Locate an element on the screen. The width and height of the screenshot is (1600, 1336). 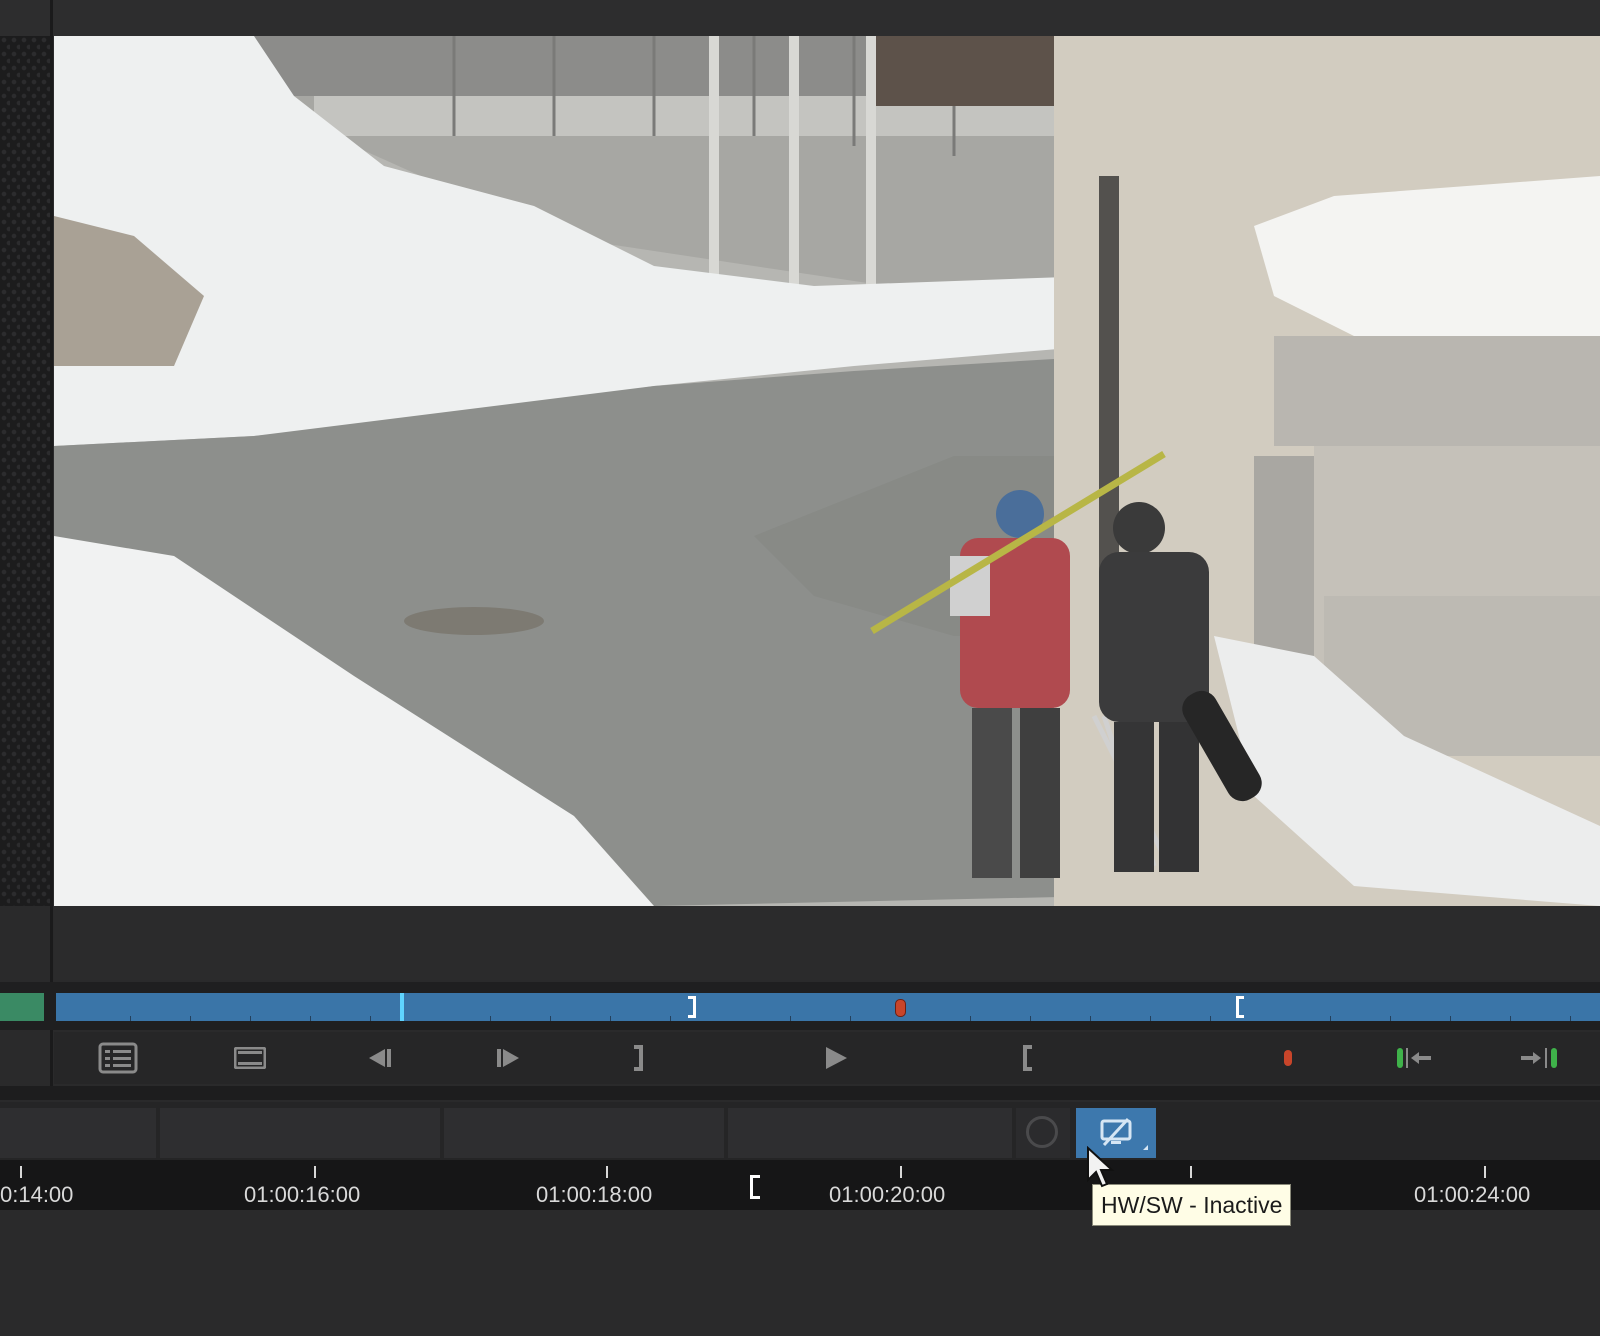
ruler-timecode: 01:00:24:00 is located at coordinates (1472, 1194).